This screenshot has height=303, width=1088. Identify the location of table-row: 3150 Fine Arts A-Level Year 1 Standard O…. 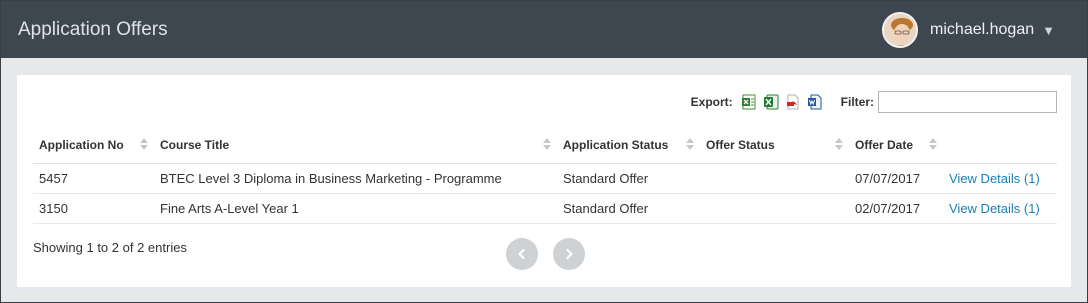
(545, 208).